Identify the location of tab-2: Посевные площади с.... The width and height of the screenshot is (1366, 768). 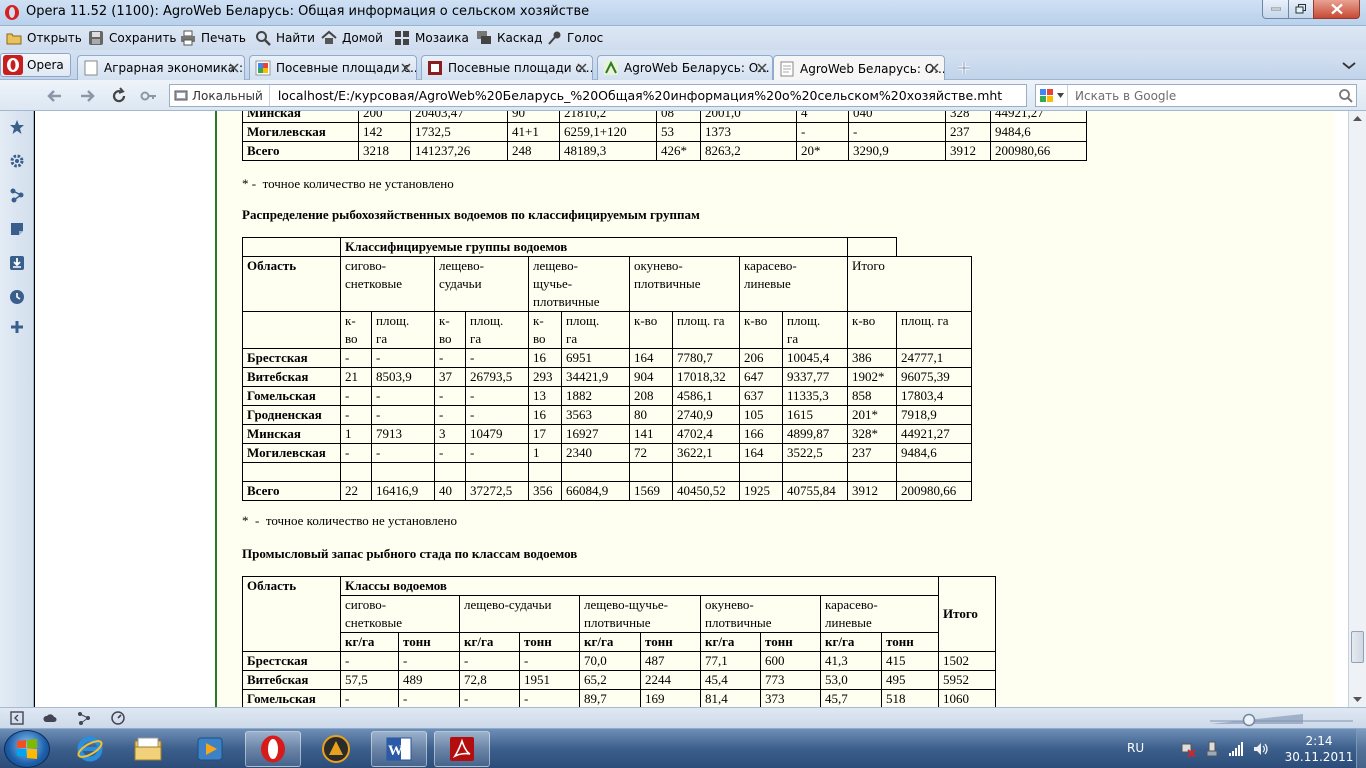
(333, 67).